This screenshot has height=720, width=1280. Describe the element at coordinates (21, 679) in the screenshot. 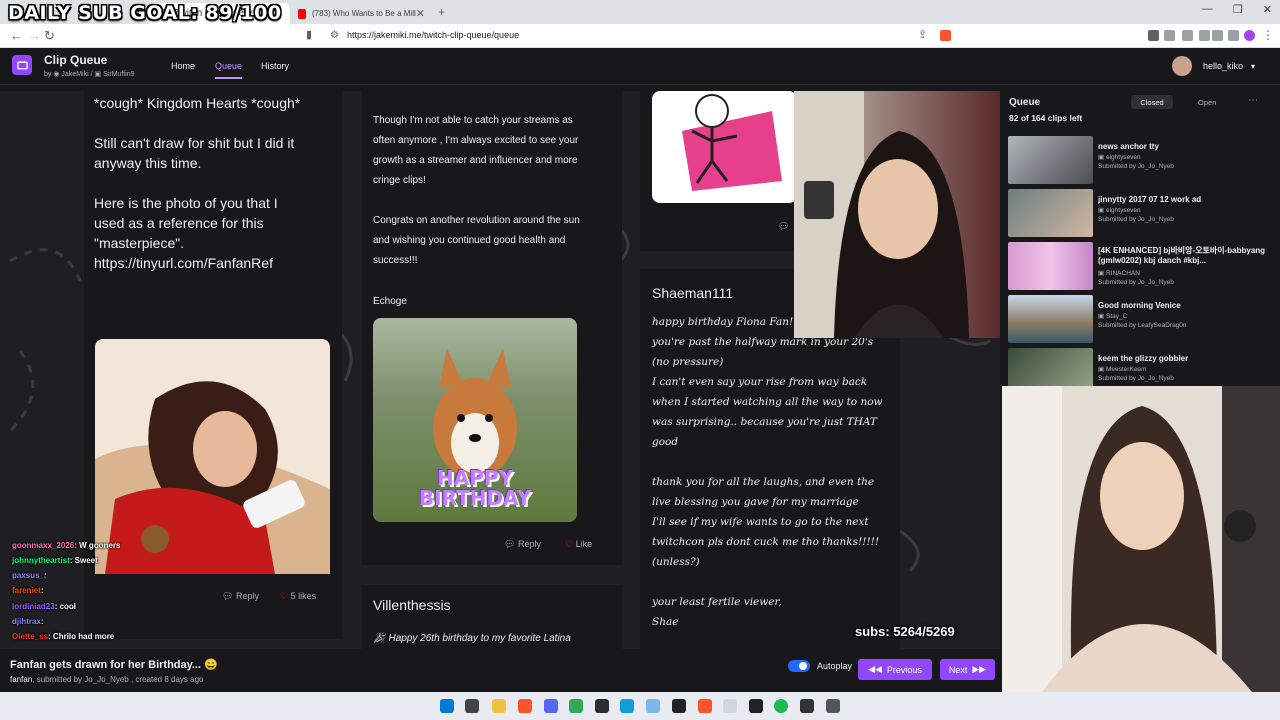

I see `channel-link: fanfan` at that location.